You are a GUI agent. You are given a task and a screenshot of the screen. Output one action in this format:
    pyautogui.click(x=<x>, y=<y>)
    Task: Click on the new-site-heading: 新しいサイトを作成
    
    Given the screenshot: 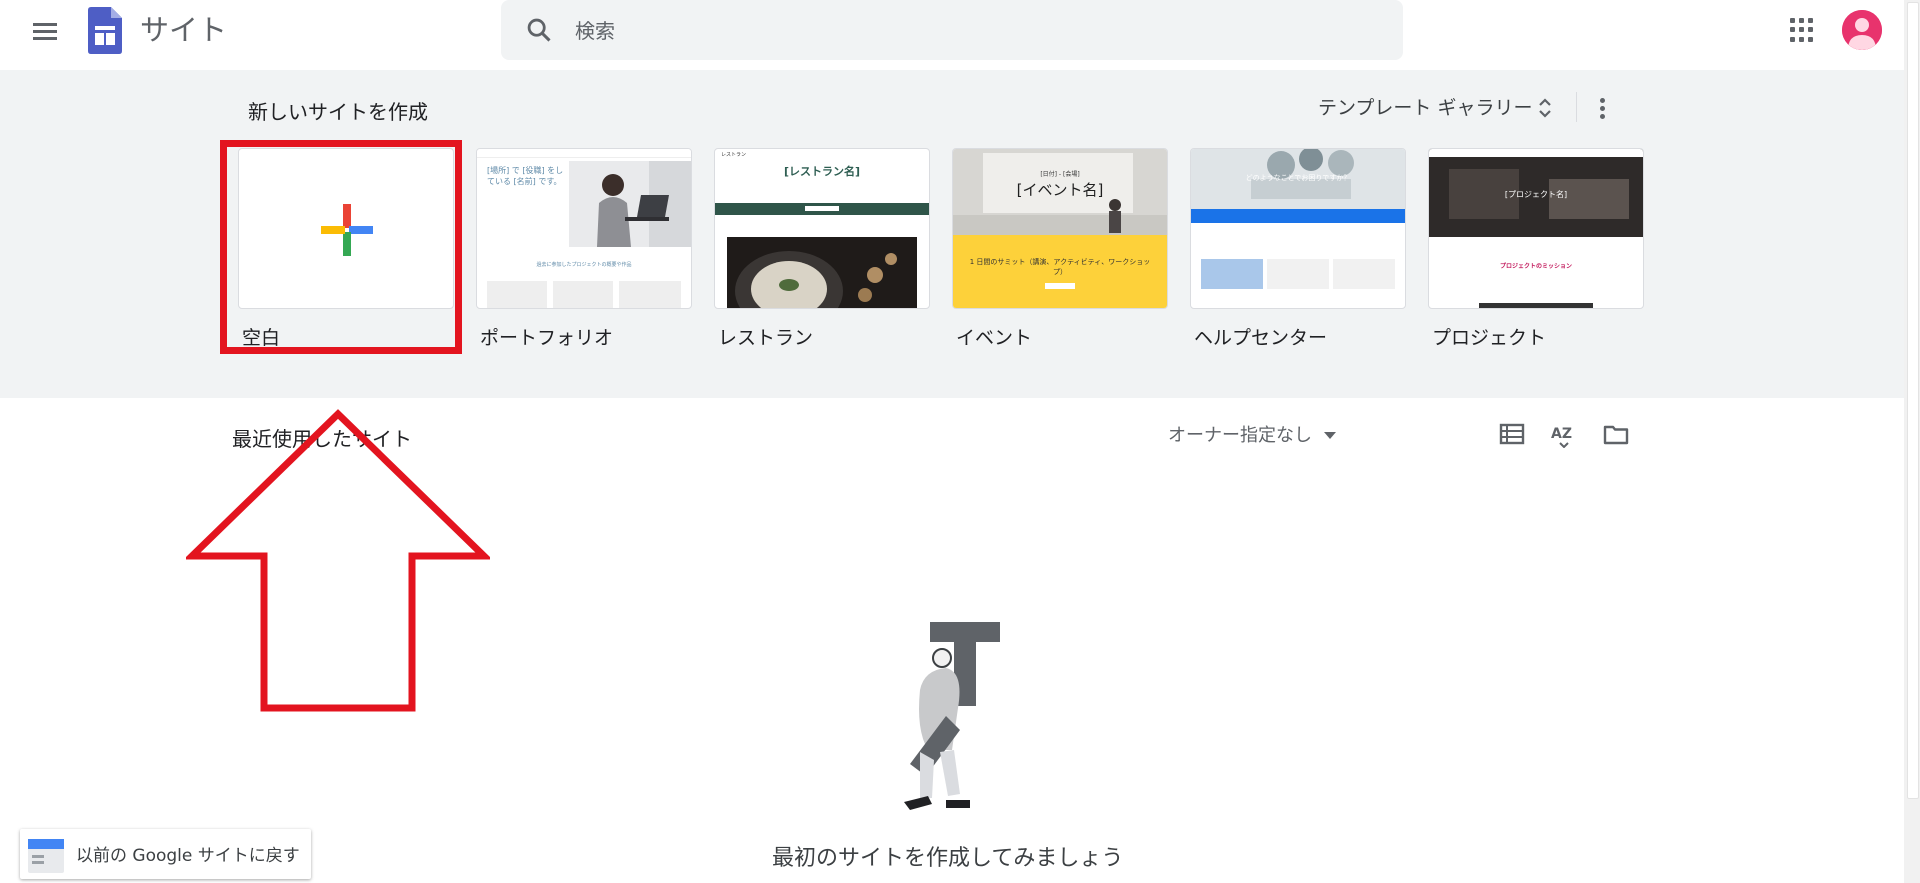 What is the action you would take?
    pyautogui.click(x=338, y=112)
    